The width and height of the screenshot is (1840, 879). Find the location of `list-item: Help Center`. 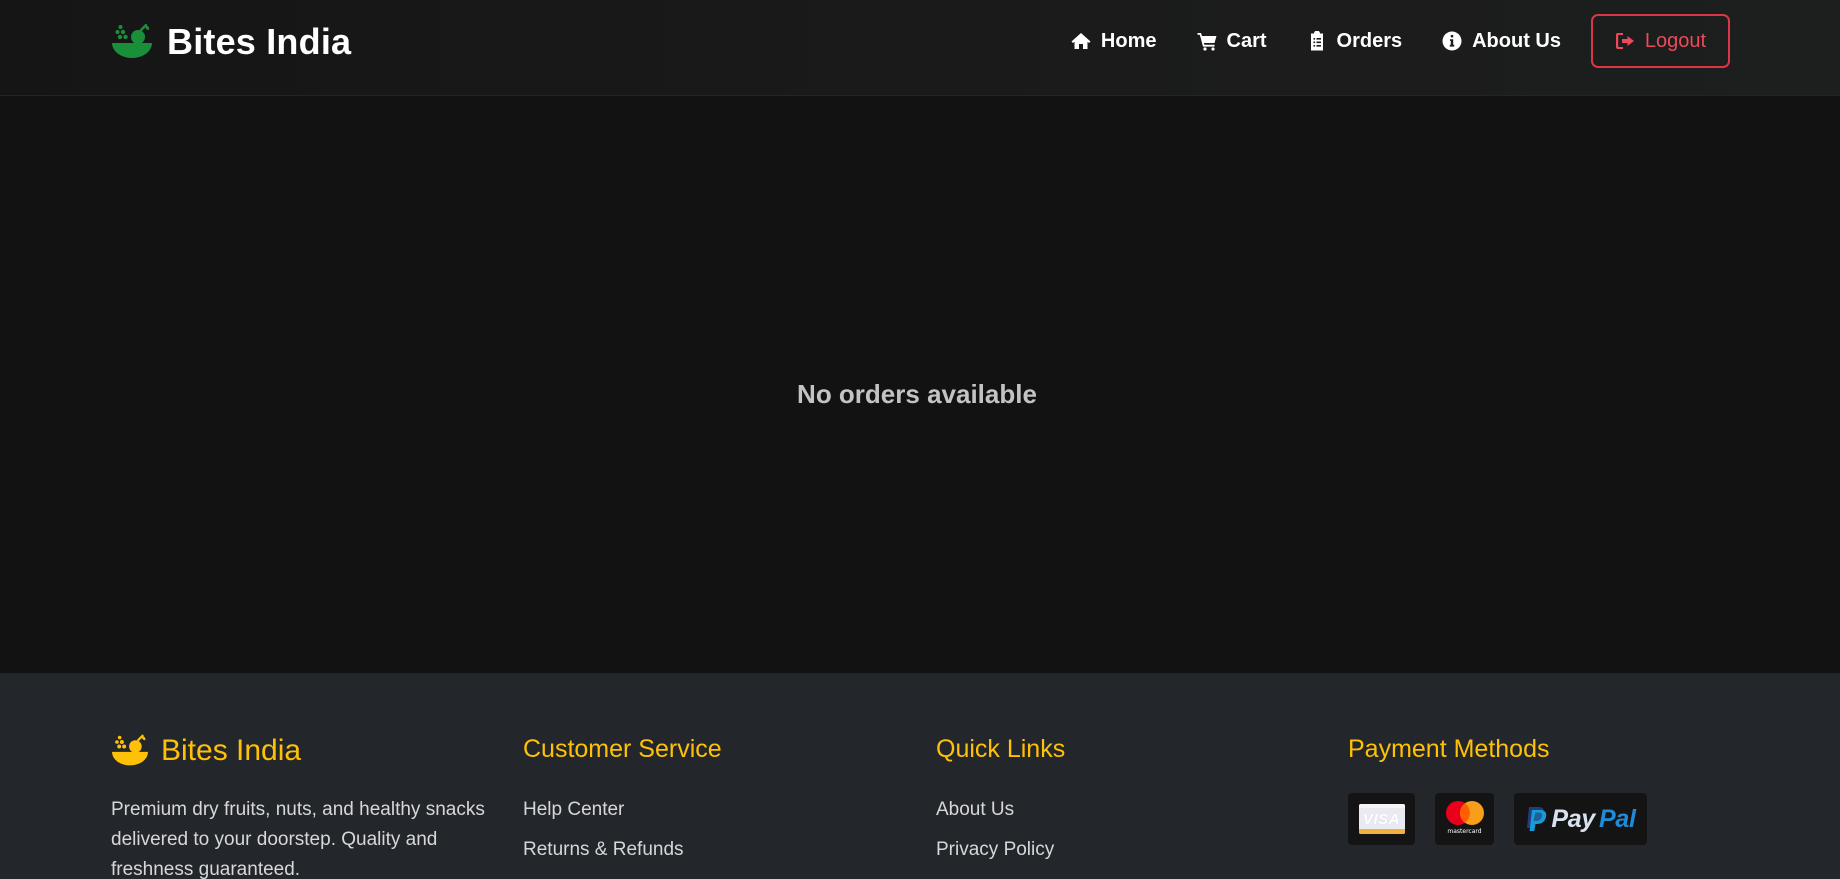

list-item: Help Center is located at coordinates (603, 815).